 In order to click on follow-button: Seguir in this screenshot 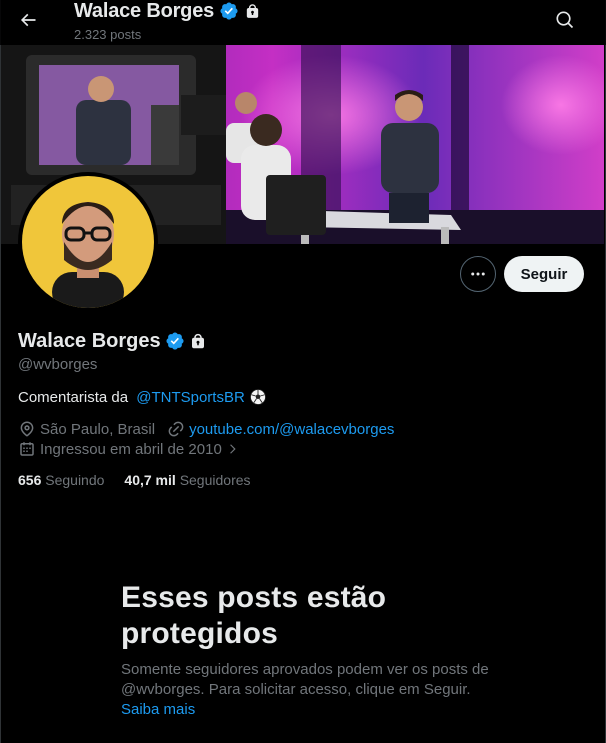, I will do `click(544, 274)`.